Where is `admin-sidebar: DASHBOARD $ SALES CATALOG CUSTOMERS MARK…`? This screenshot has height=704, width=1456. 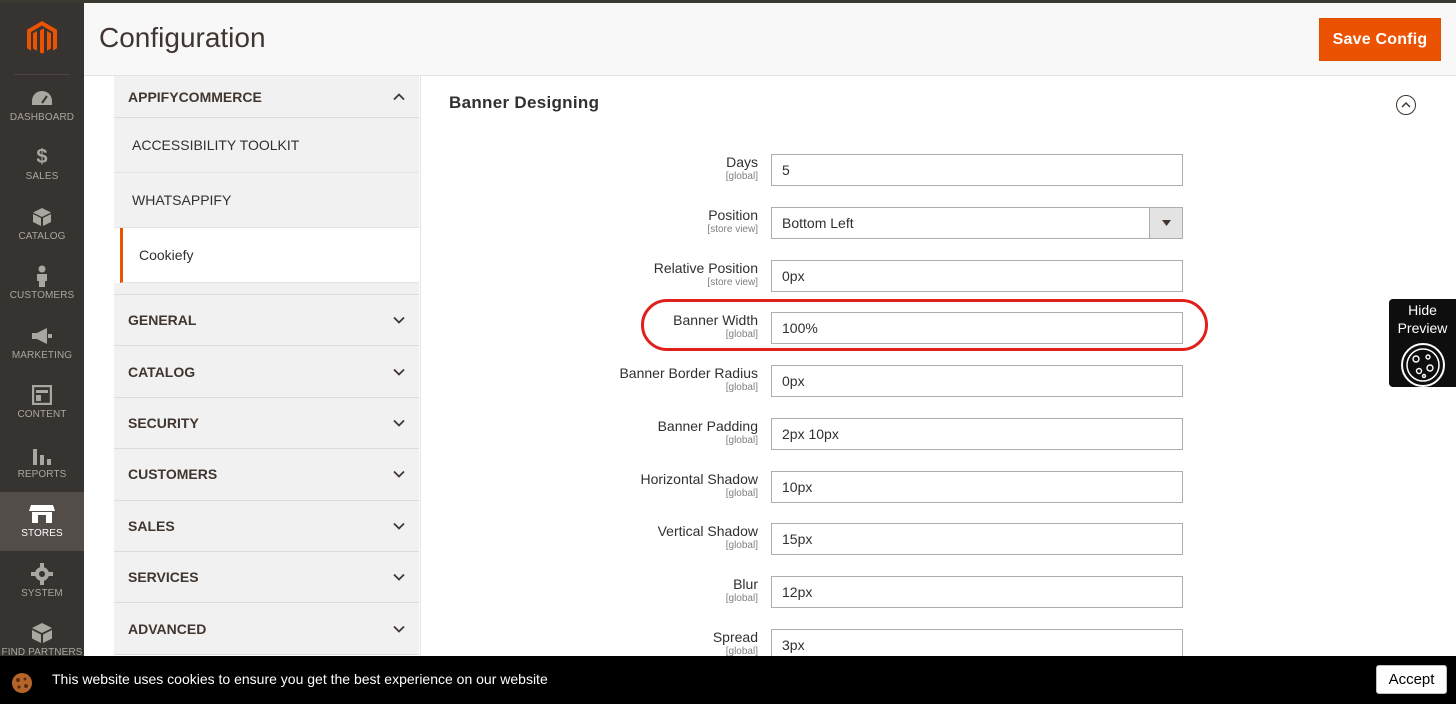
admin-sidebar: DASHBOARD $ SALES CATALOG CUSTOMERS MARK… is located at coordinates (42, 353).